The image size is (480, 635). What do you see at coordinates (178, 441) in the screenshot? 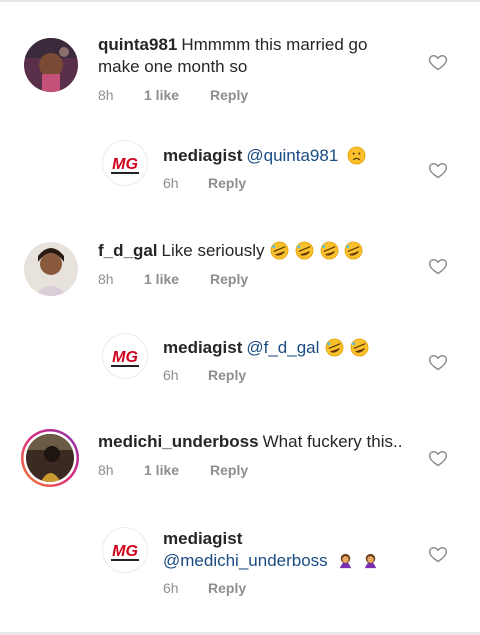
I see `comment-username: medichi_underboss` at bounding box center [178, 441].